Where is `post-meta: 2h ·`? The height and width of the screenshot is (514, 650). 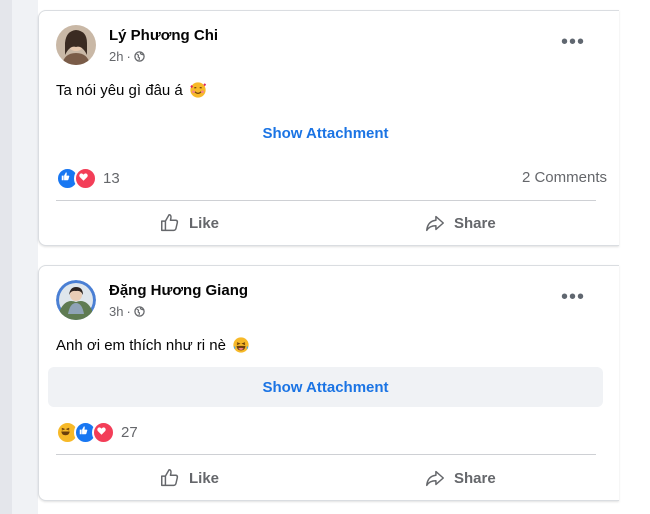
post-meta: 2h · is located at coordinates (127, 56).